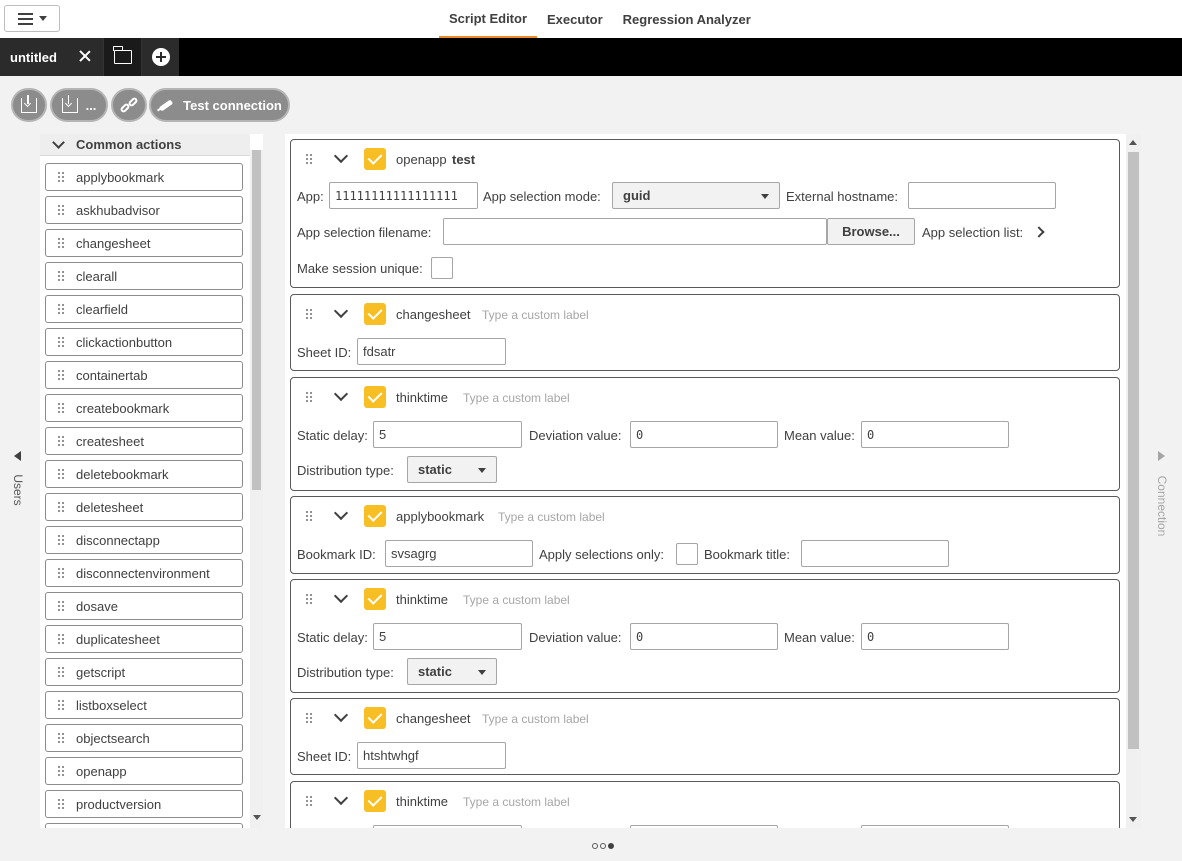 This screenshot has height=861, width=1182. Describe the element at coordinates (144, 540) in the screenshot. I see `action-item: disconnectapp` at that location.